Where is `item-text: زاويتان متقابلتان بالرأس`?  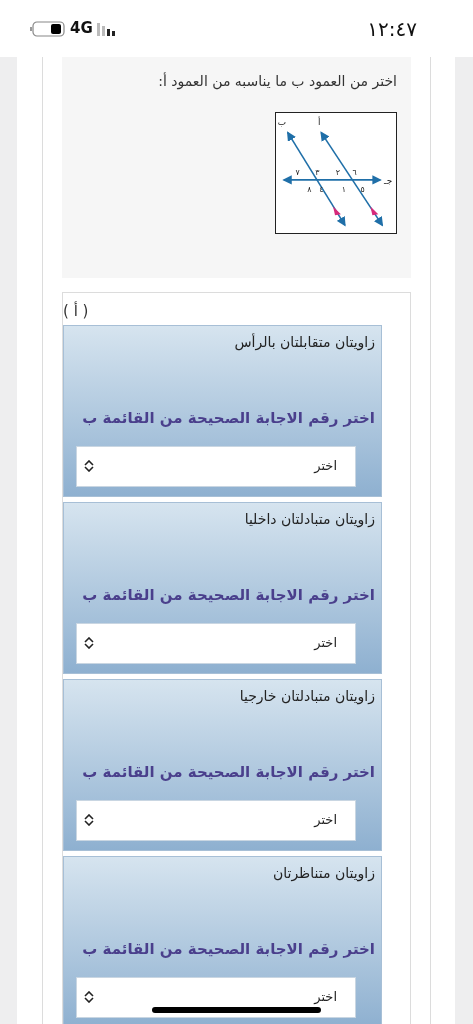 item-text: زاويتان متقابلتان بالرأس is located at coordinates (304, 342).